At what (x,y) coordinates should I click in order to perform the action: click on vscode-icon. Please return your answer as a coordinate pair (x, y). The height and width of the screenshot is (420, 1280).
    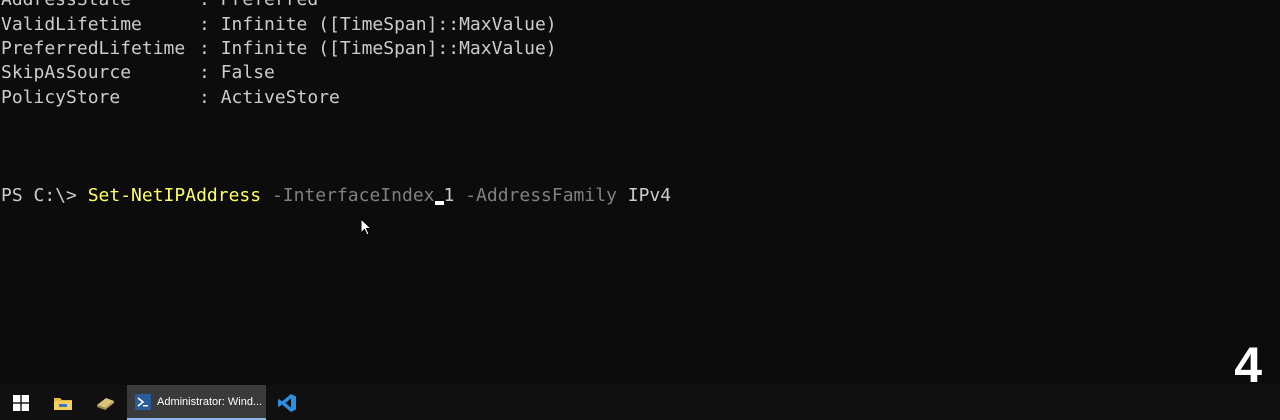
    Looking at the image, I should click on (287, 402).